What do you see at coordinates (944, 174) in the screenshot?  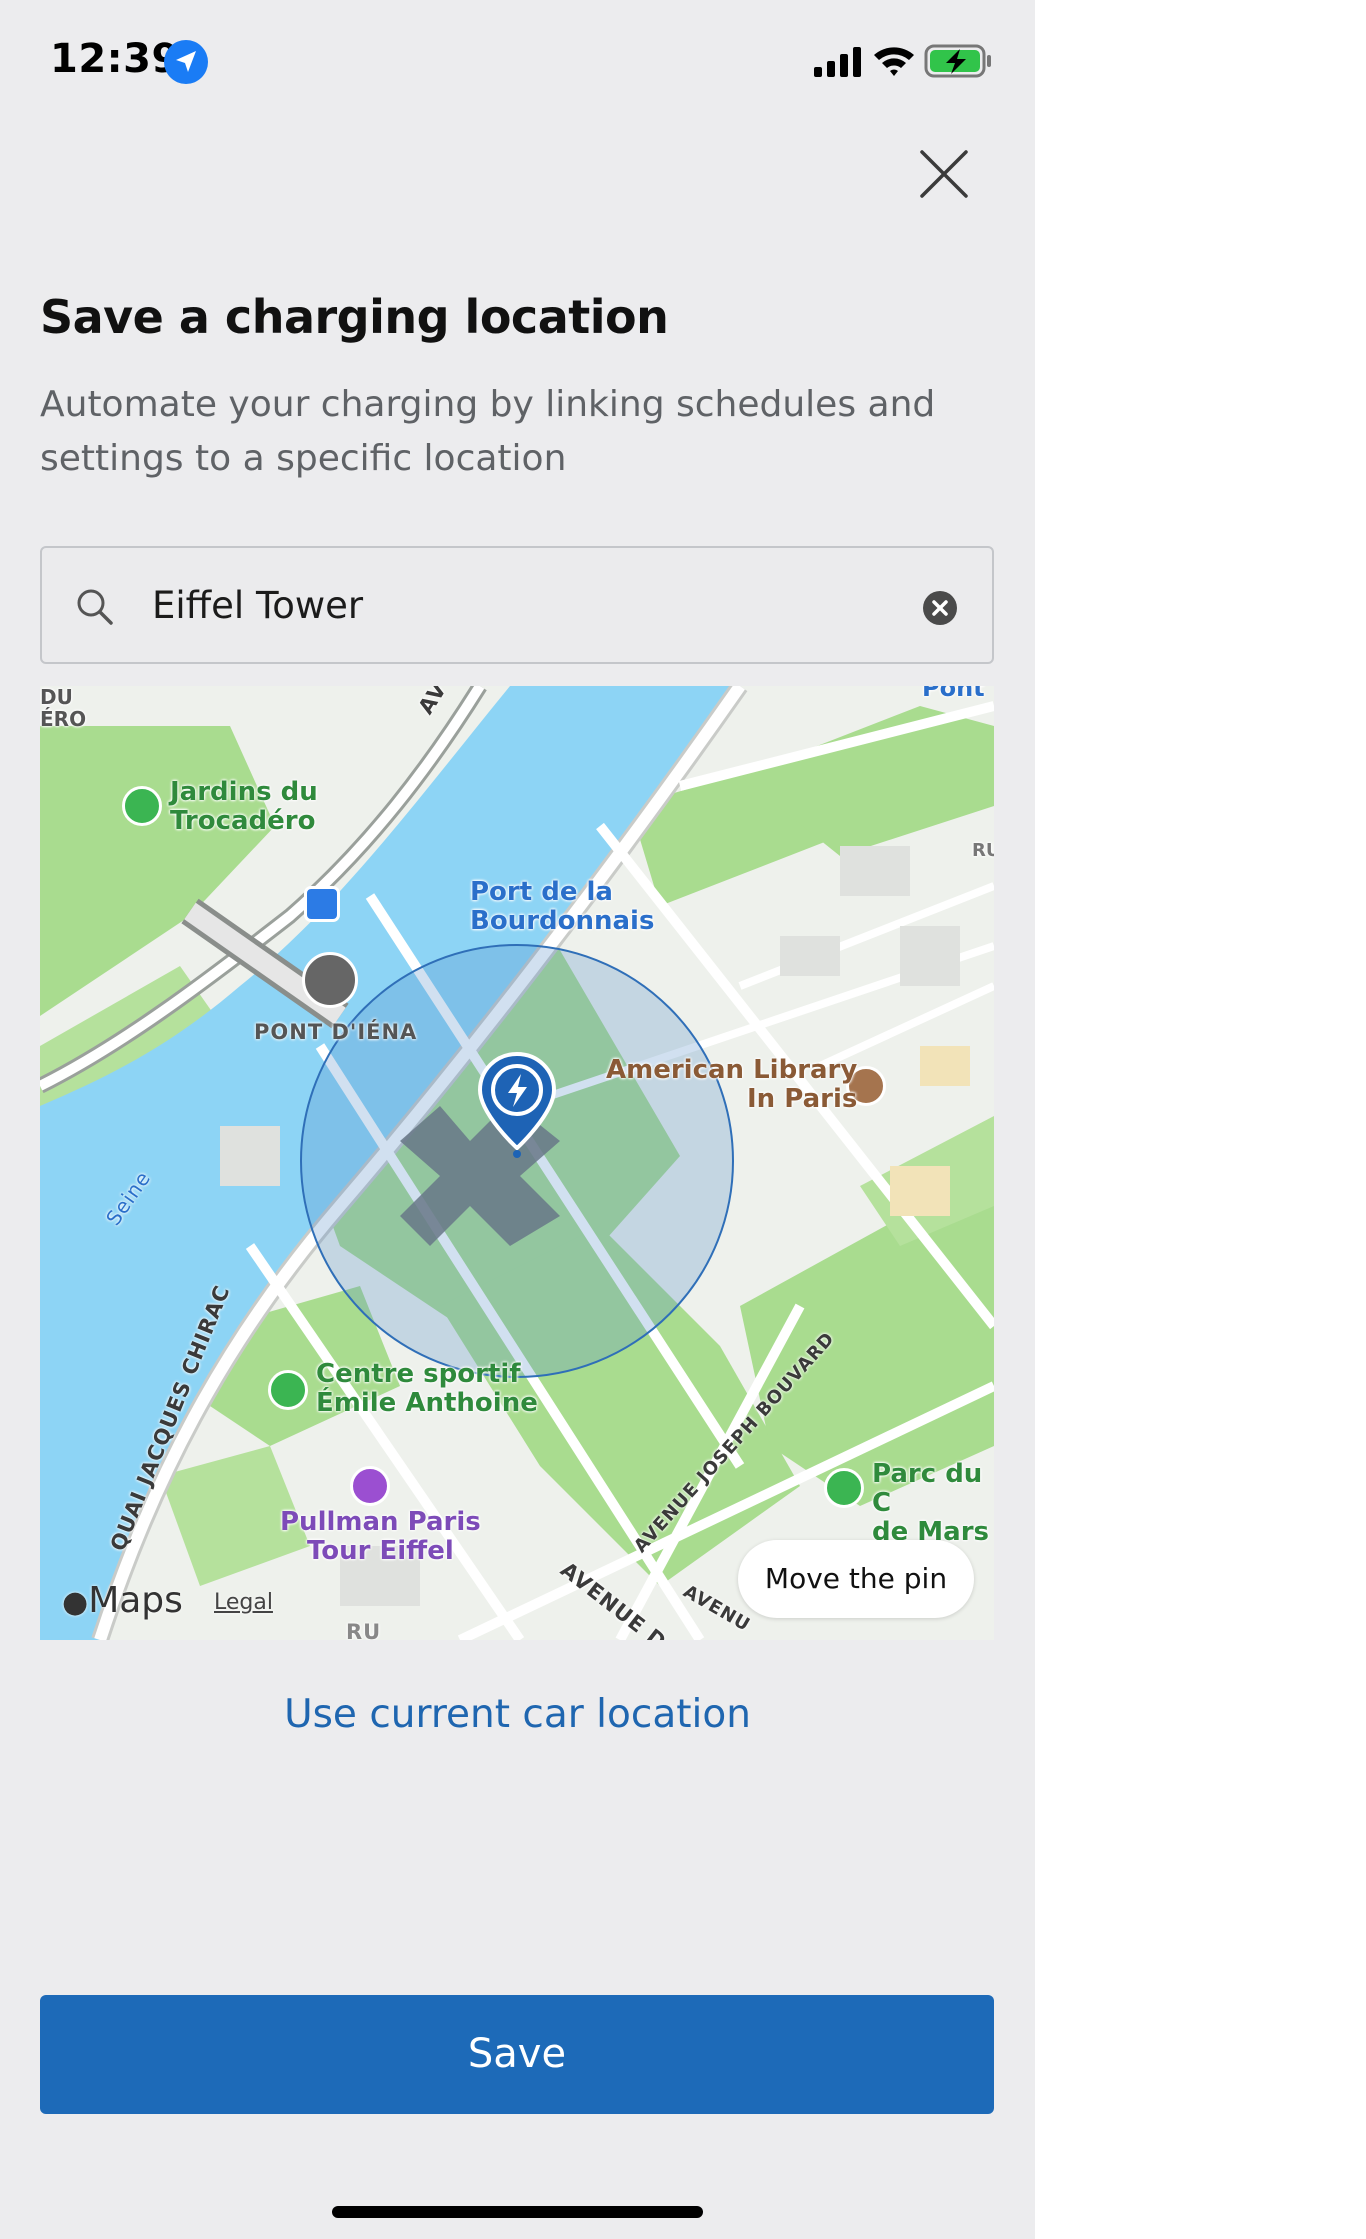 I see `close-icon` at bounding box center [944, 174].